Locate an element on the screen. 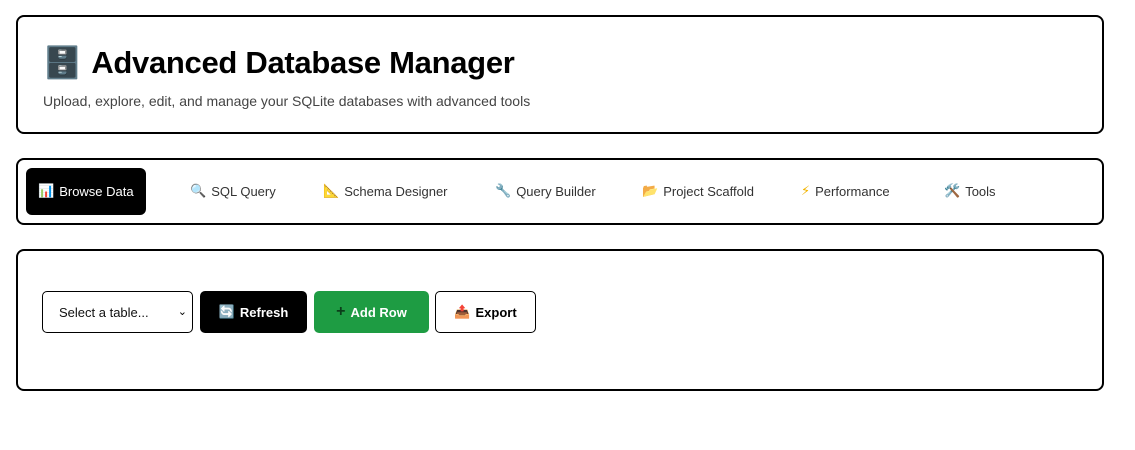 The width and height of the screenshot is (1135, 450). tab-label: Performance is located at coordinates (852, 191).